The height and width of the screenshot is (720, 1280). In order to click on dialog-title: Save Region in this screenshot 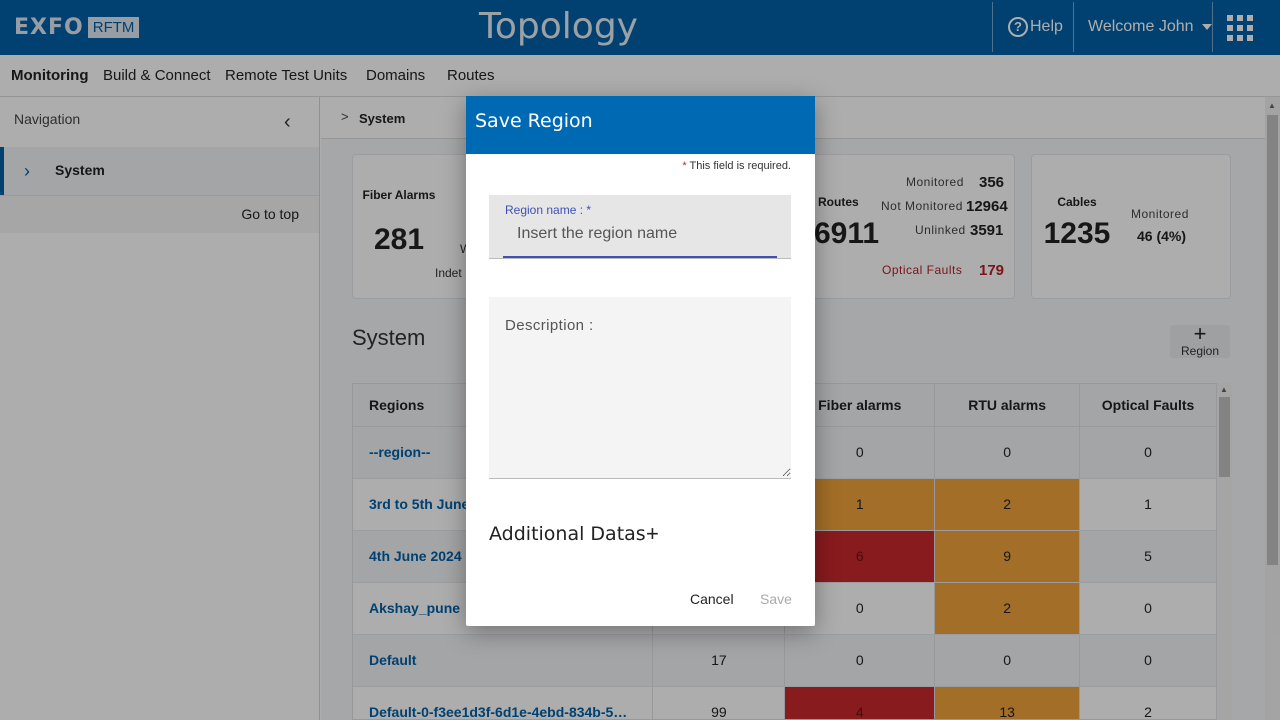, I will do `click(534, 121)`.